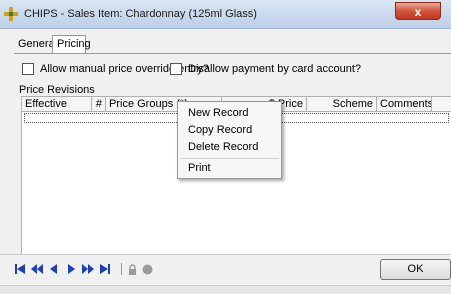 Image resolution: width=451 pixels, height=294 pixels. I want to click on previous-page-icon, so click(37, 269).